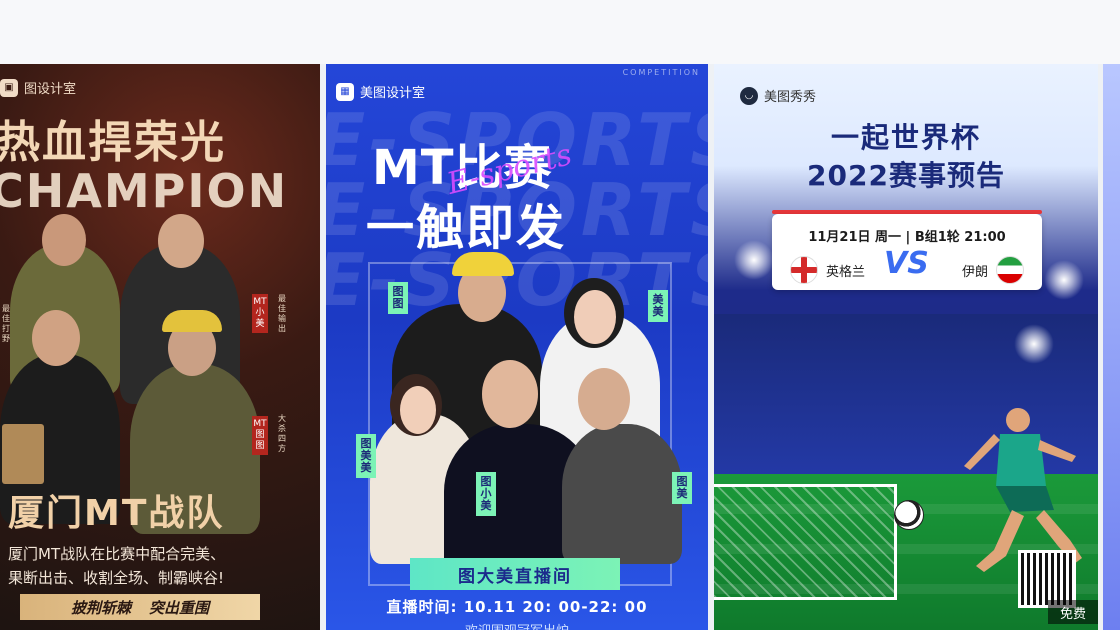 The height and width of the screenshot is (630, 1120). I want to click on slogan-banner: 披荆斩棘 突出重围, so click(140, 607).